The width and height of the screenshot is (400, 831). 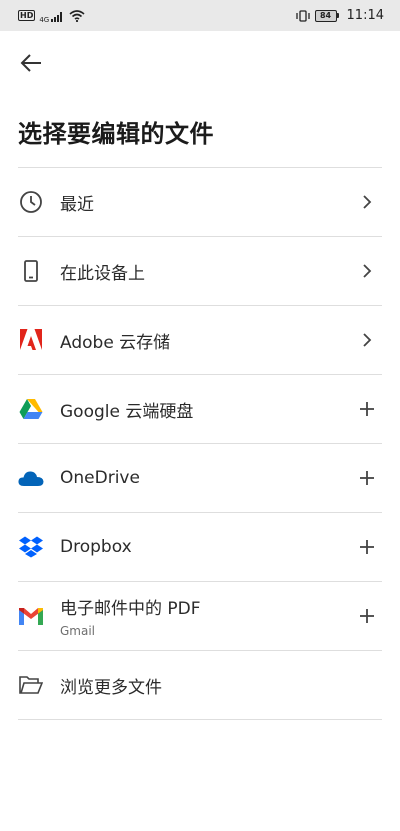 What do you see at coordinates (27, 15) in the screenshot?
I see `hd-badge: HD` at bounding box center [27, 15].